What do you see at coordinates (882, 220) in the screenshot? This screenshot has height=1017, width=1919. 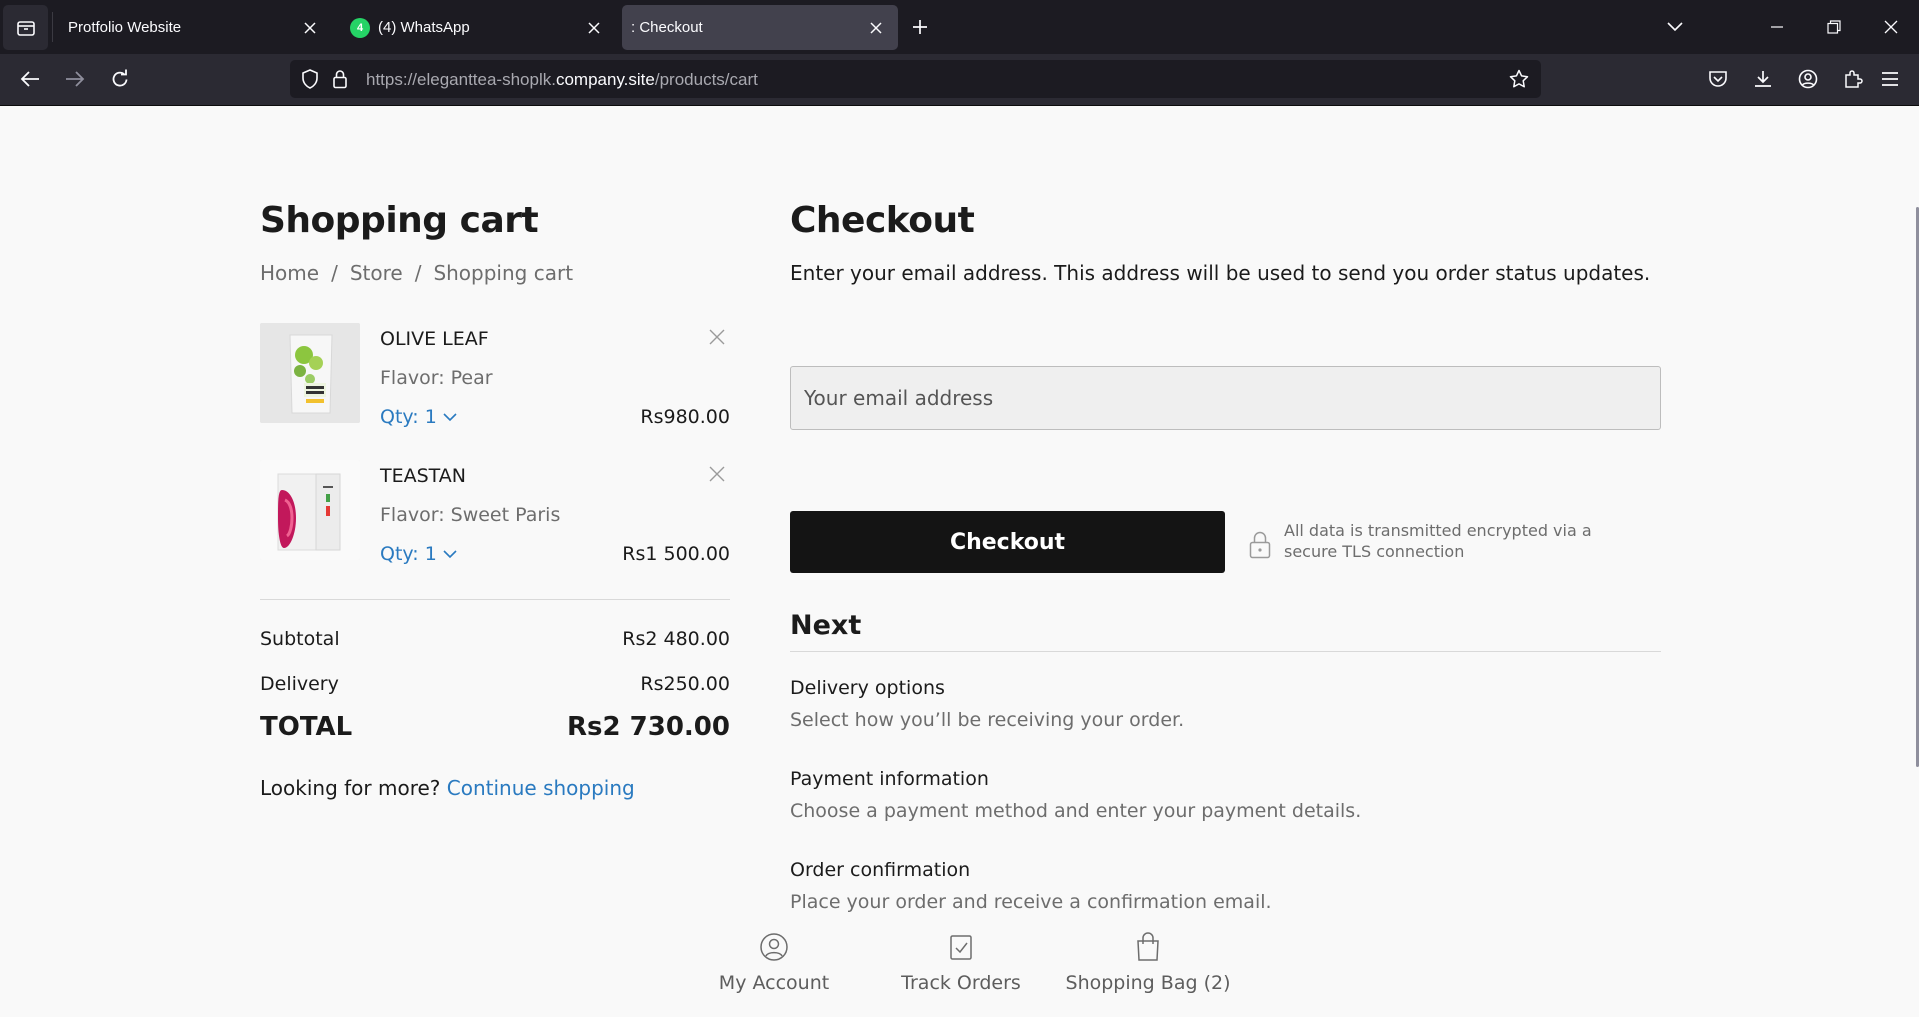 I see `checkout-title: Checkout` at bounding box center [882, 220].